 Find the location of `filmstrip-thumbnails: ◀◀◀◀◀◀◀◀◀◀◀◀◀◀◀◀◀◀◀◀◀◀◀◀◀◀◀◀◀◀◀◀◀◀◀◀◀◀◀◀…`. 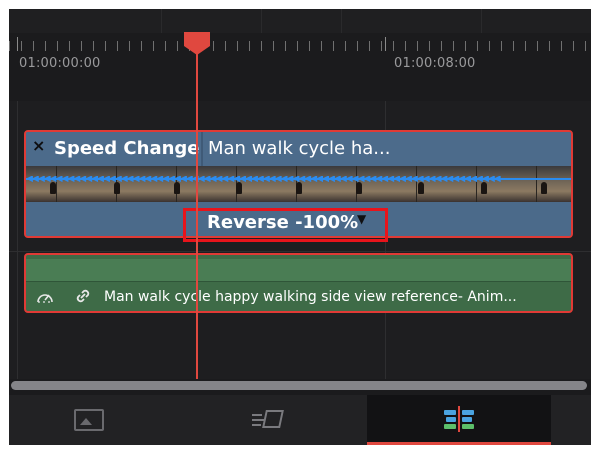

filmstrip-thumbnails: ◀◀◀◀◀◀◀◀◀◀◀◀◀◀◀◀◀◀◀◀◀◀◀◀◀◀◀◀◀◀◀◀◀◀◀◀◀◀◀◀… is located at coordinates (298, 184).